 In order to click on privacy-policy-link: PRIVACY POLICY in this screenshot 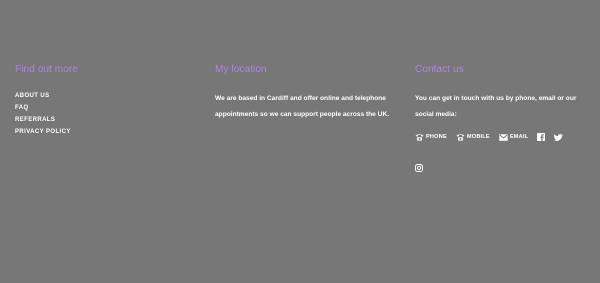, I will do `click(100, 132)`.